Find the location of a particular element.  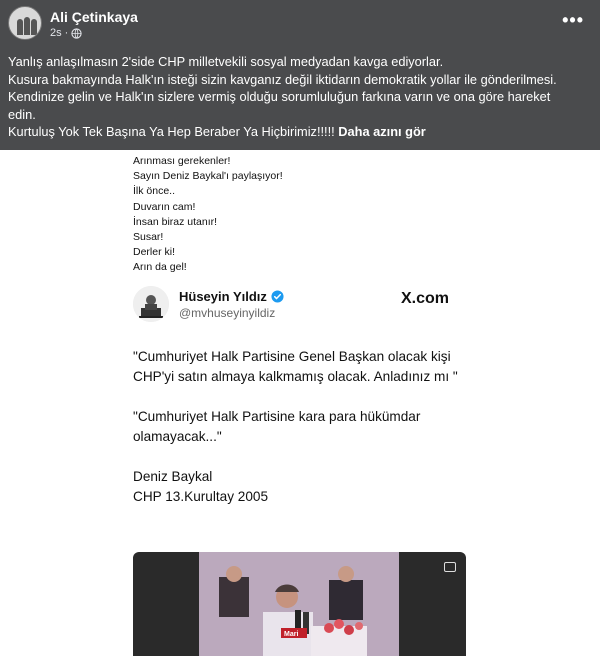

tweet-avatar-image is located at coordinates (151, 304).